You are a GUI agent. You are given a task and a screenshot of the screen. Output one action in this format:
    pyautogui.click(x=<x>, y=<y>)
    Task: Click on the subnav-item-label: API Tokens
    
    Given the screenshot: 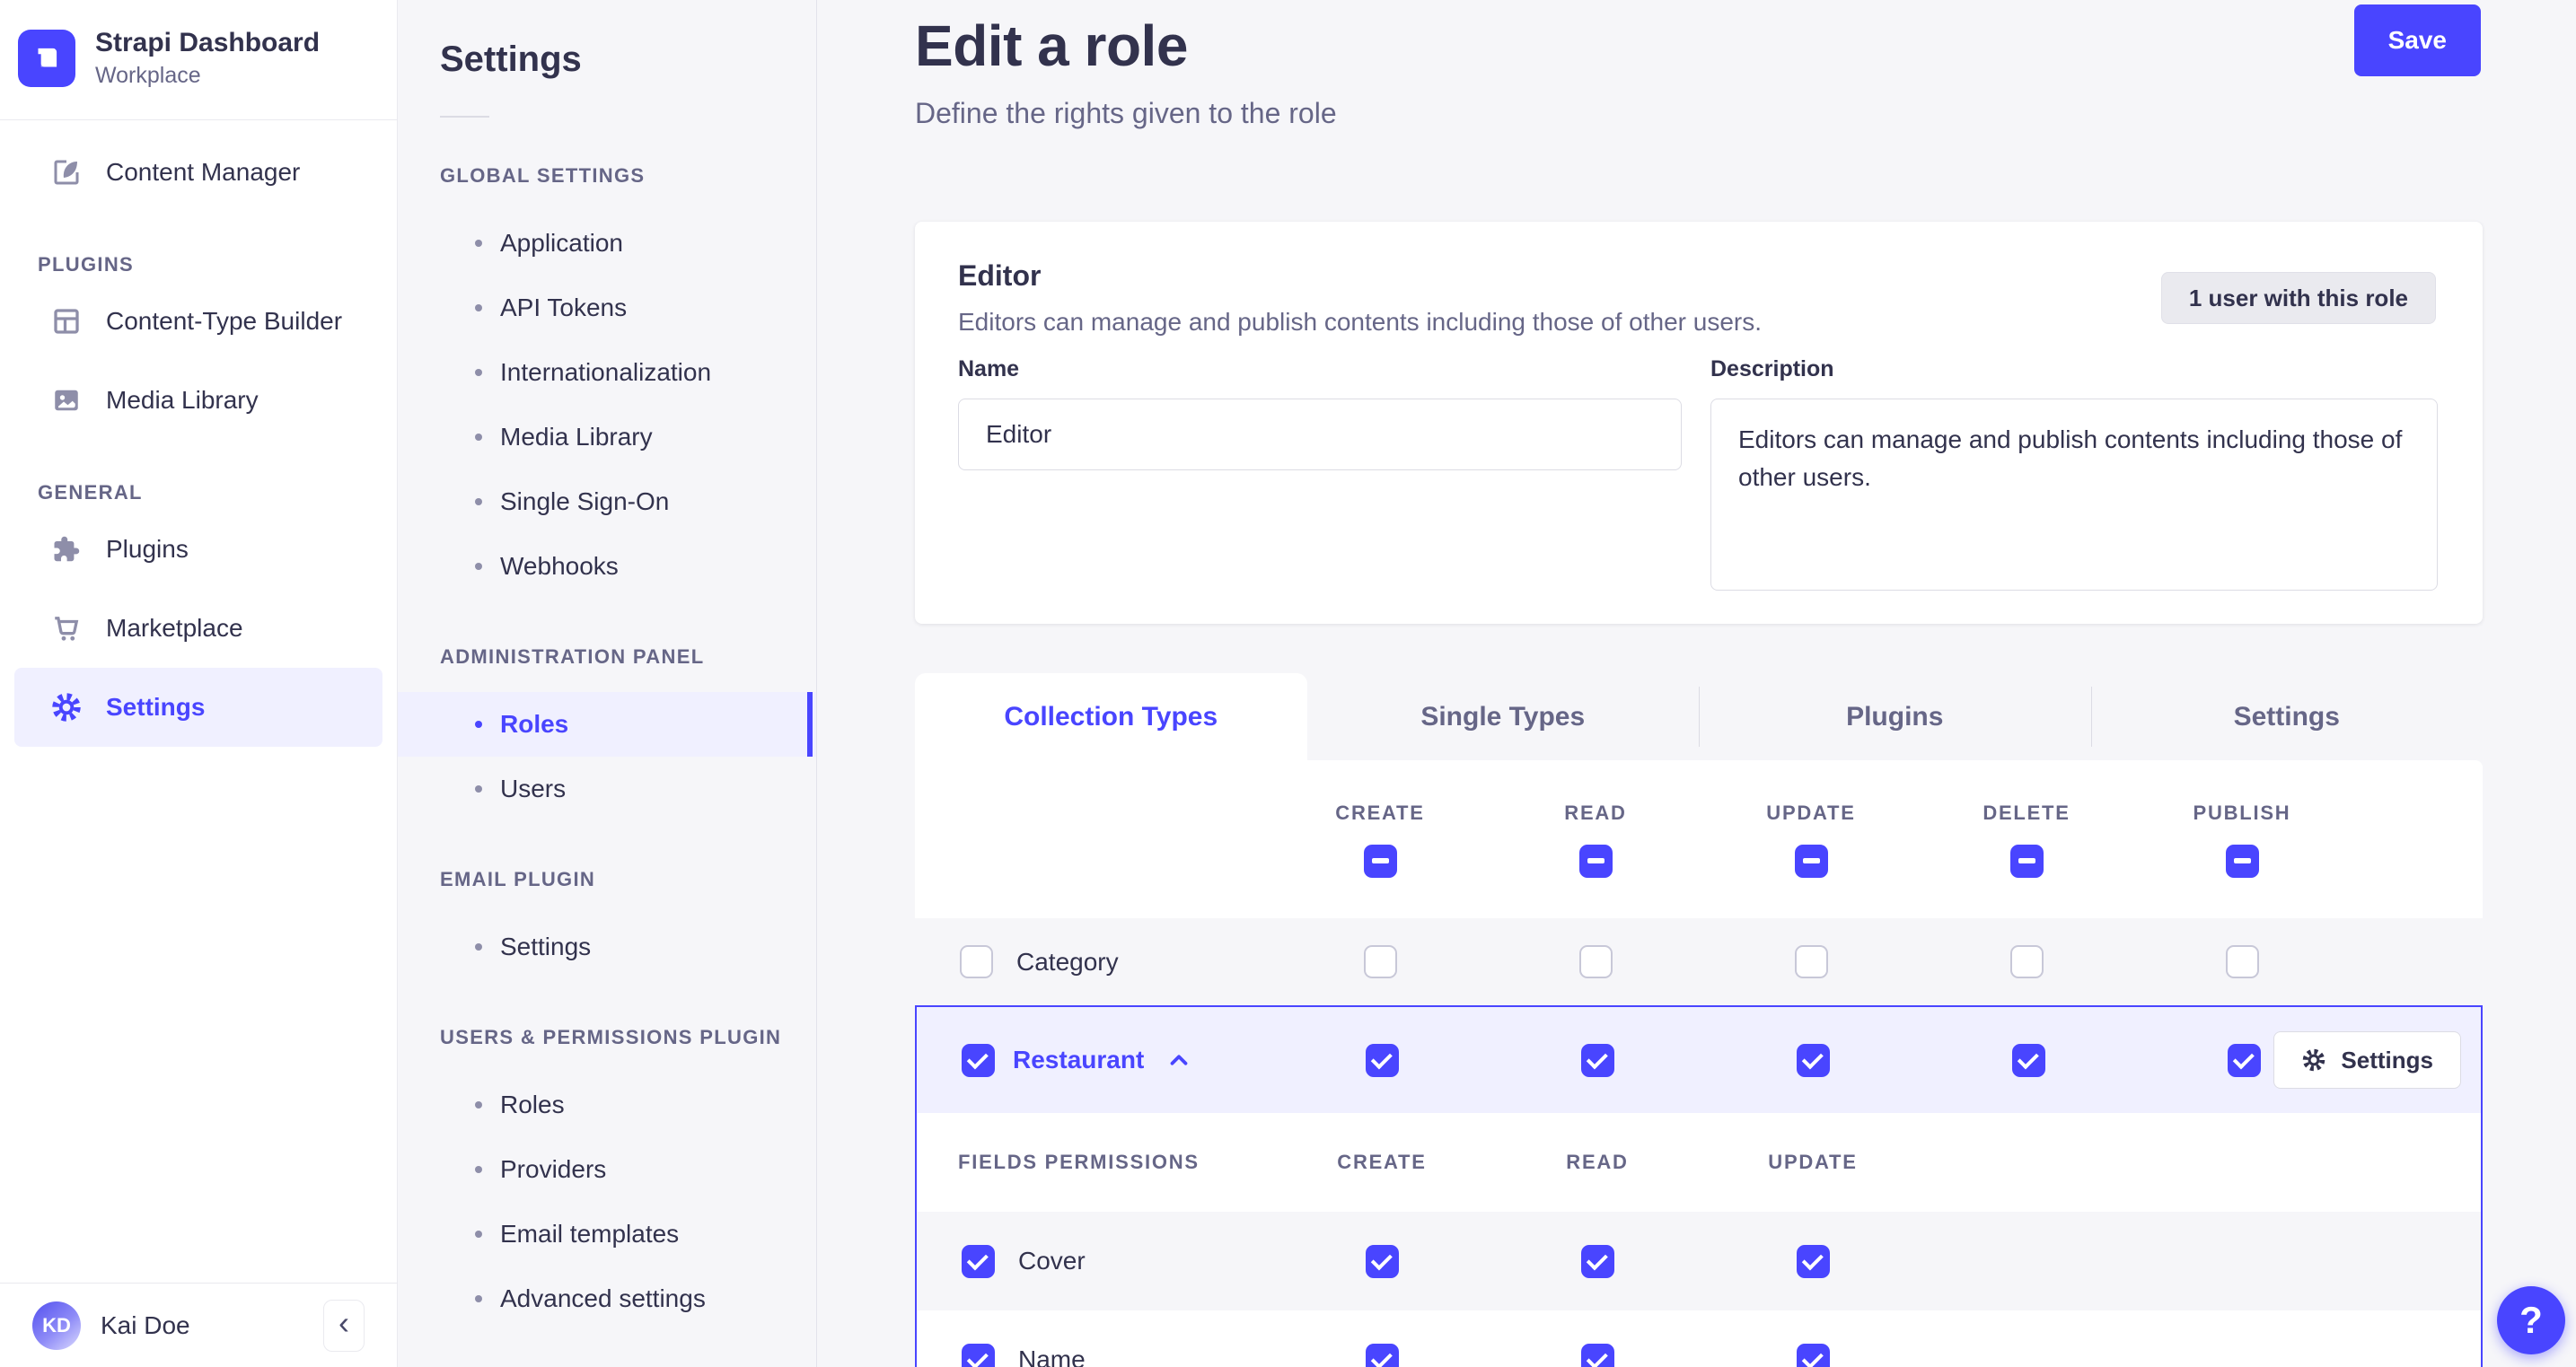 What is the action you would take?
    pyautogui.click(x=564, y=307)
    